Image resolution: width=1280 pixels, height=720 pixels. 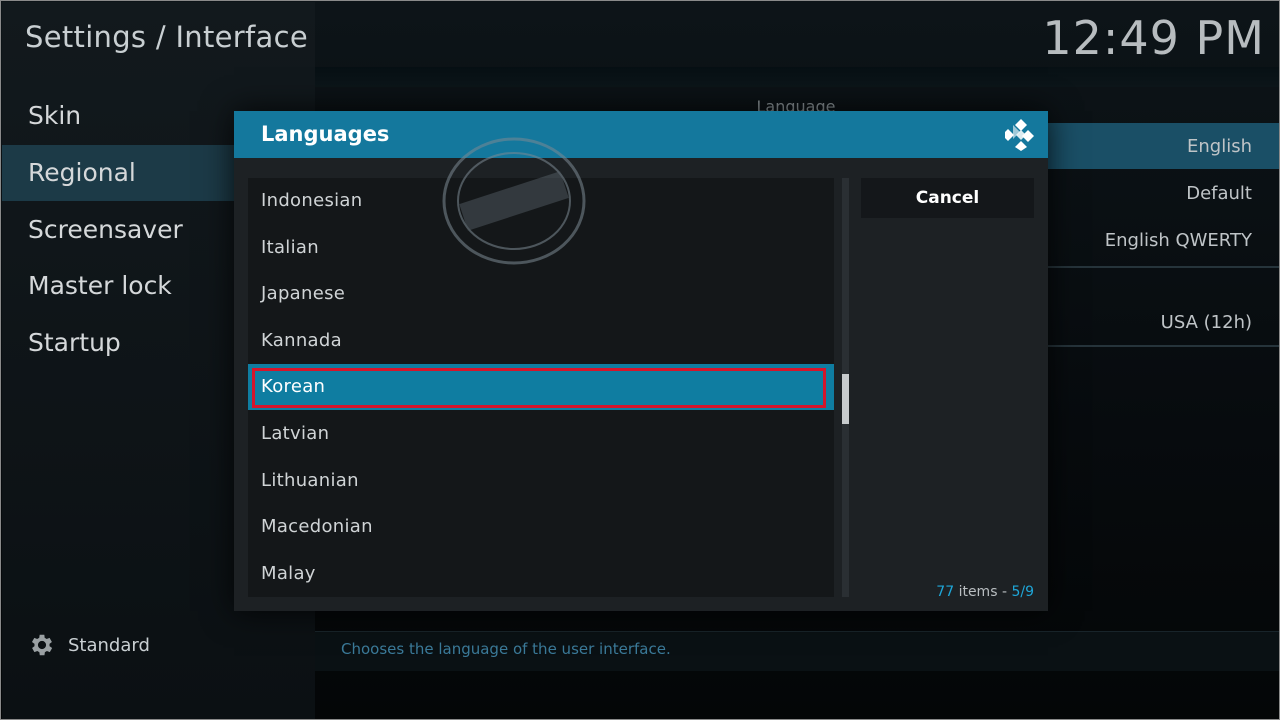 I want to click on item-count-word: items, so click(x=978, y=592).